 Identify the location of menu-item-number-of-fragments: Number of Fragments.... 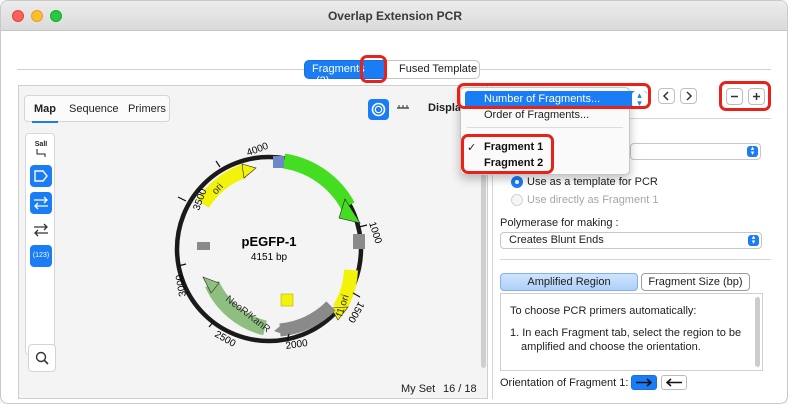
(556, 99).